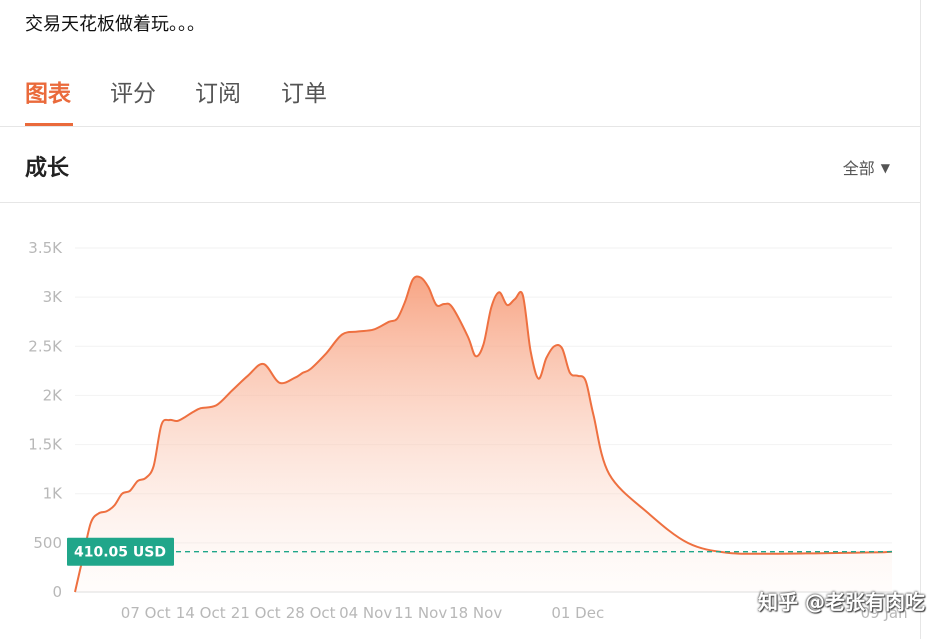  What do you see at coordinates (45, 445) in the screenshot?
I see `y-tick-label: 1.5K` at bounding box center [45, 445].